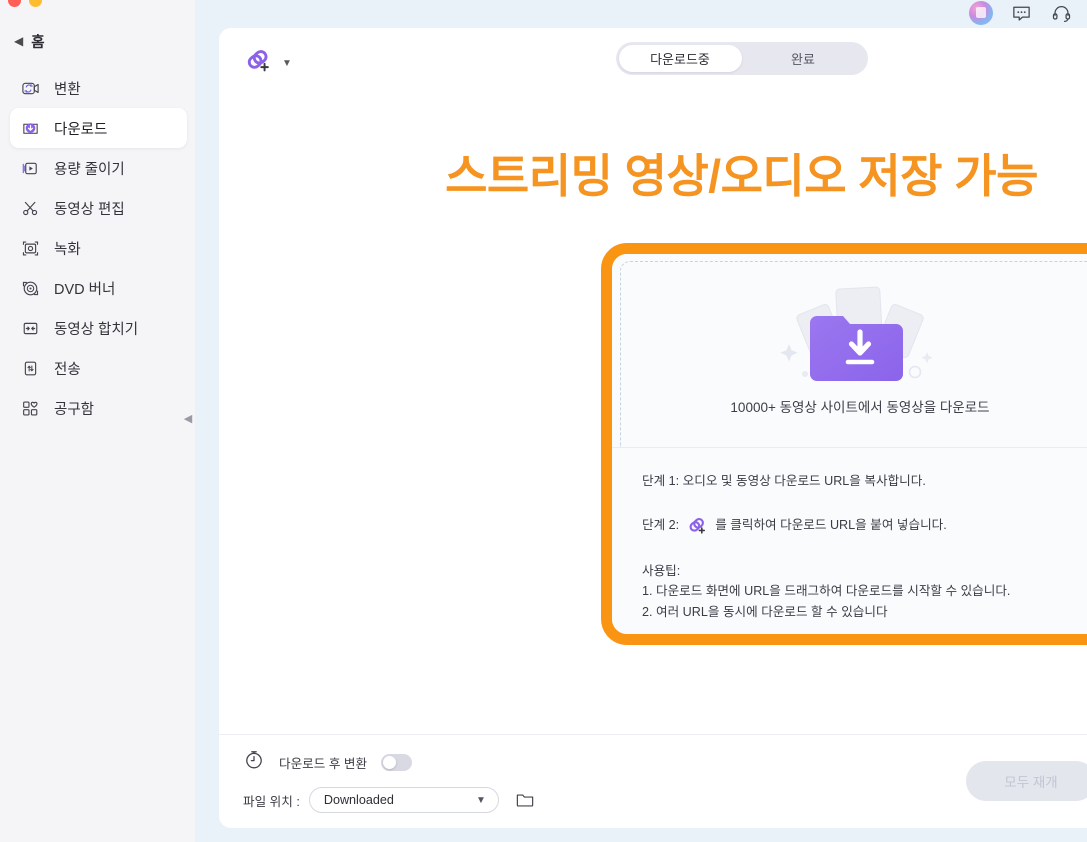 This screenshot has width=1087, height=842. I want to click on step-2: 단계 2: 를 클릭하여 다운로드 URL을 붙여 넣습니다., so click(860, 526).